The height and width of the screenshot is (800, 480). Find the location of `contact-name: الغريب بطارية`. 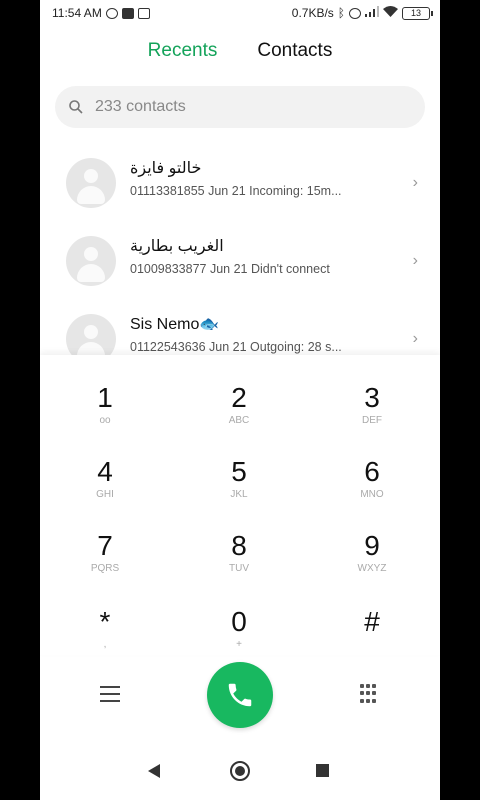

contact-name: الغريب بطارية is located at coordinates (177, 246).